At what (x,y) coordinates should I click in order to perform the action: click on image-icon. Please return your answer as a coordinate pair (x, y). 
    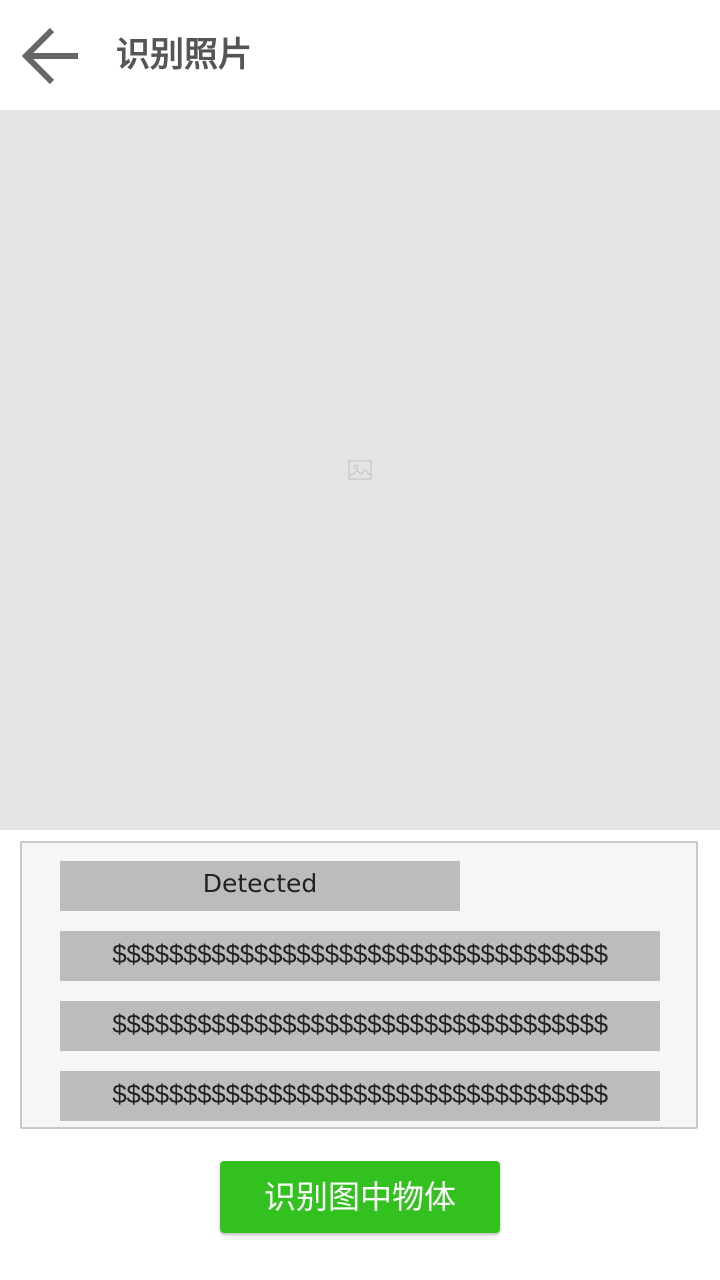
    Looking at the image, I should click on (360, 470).